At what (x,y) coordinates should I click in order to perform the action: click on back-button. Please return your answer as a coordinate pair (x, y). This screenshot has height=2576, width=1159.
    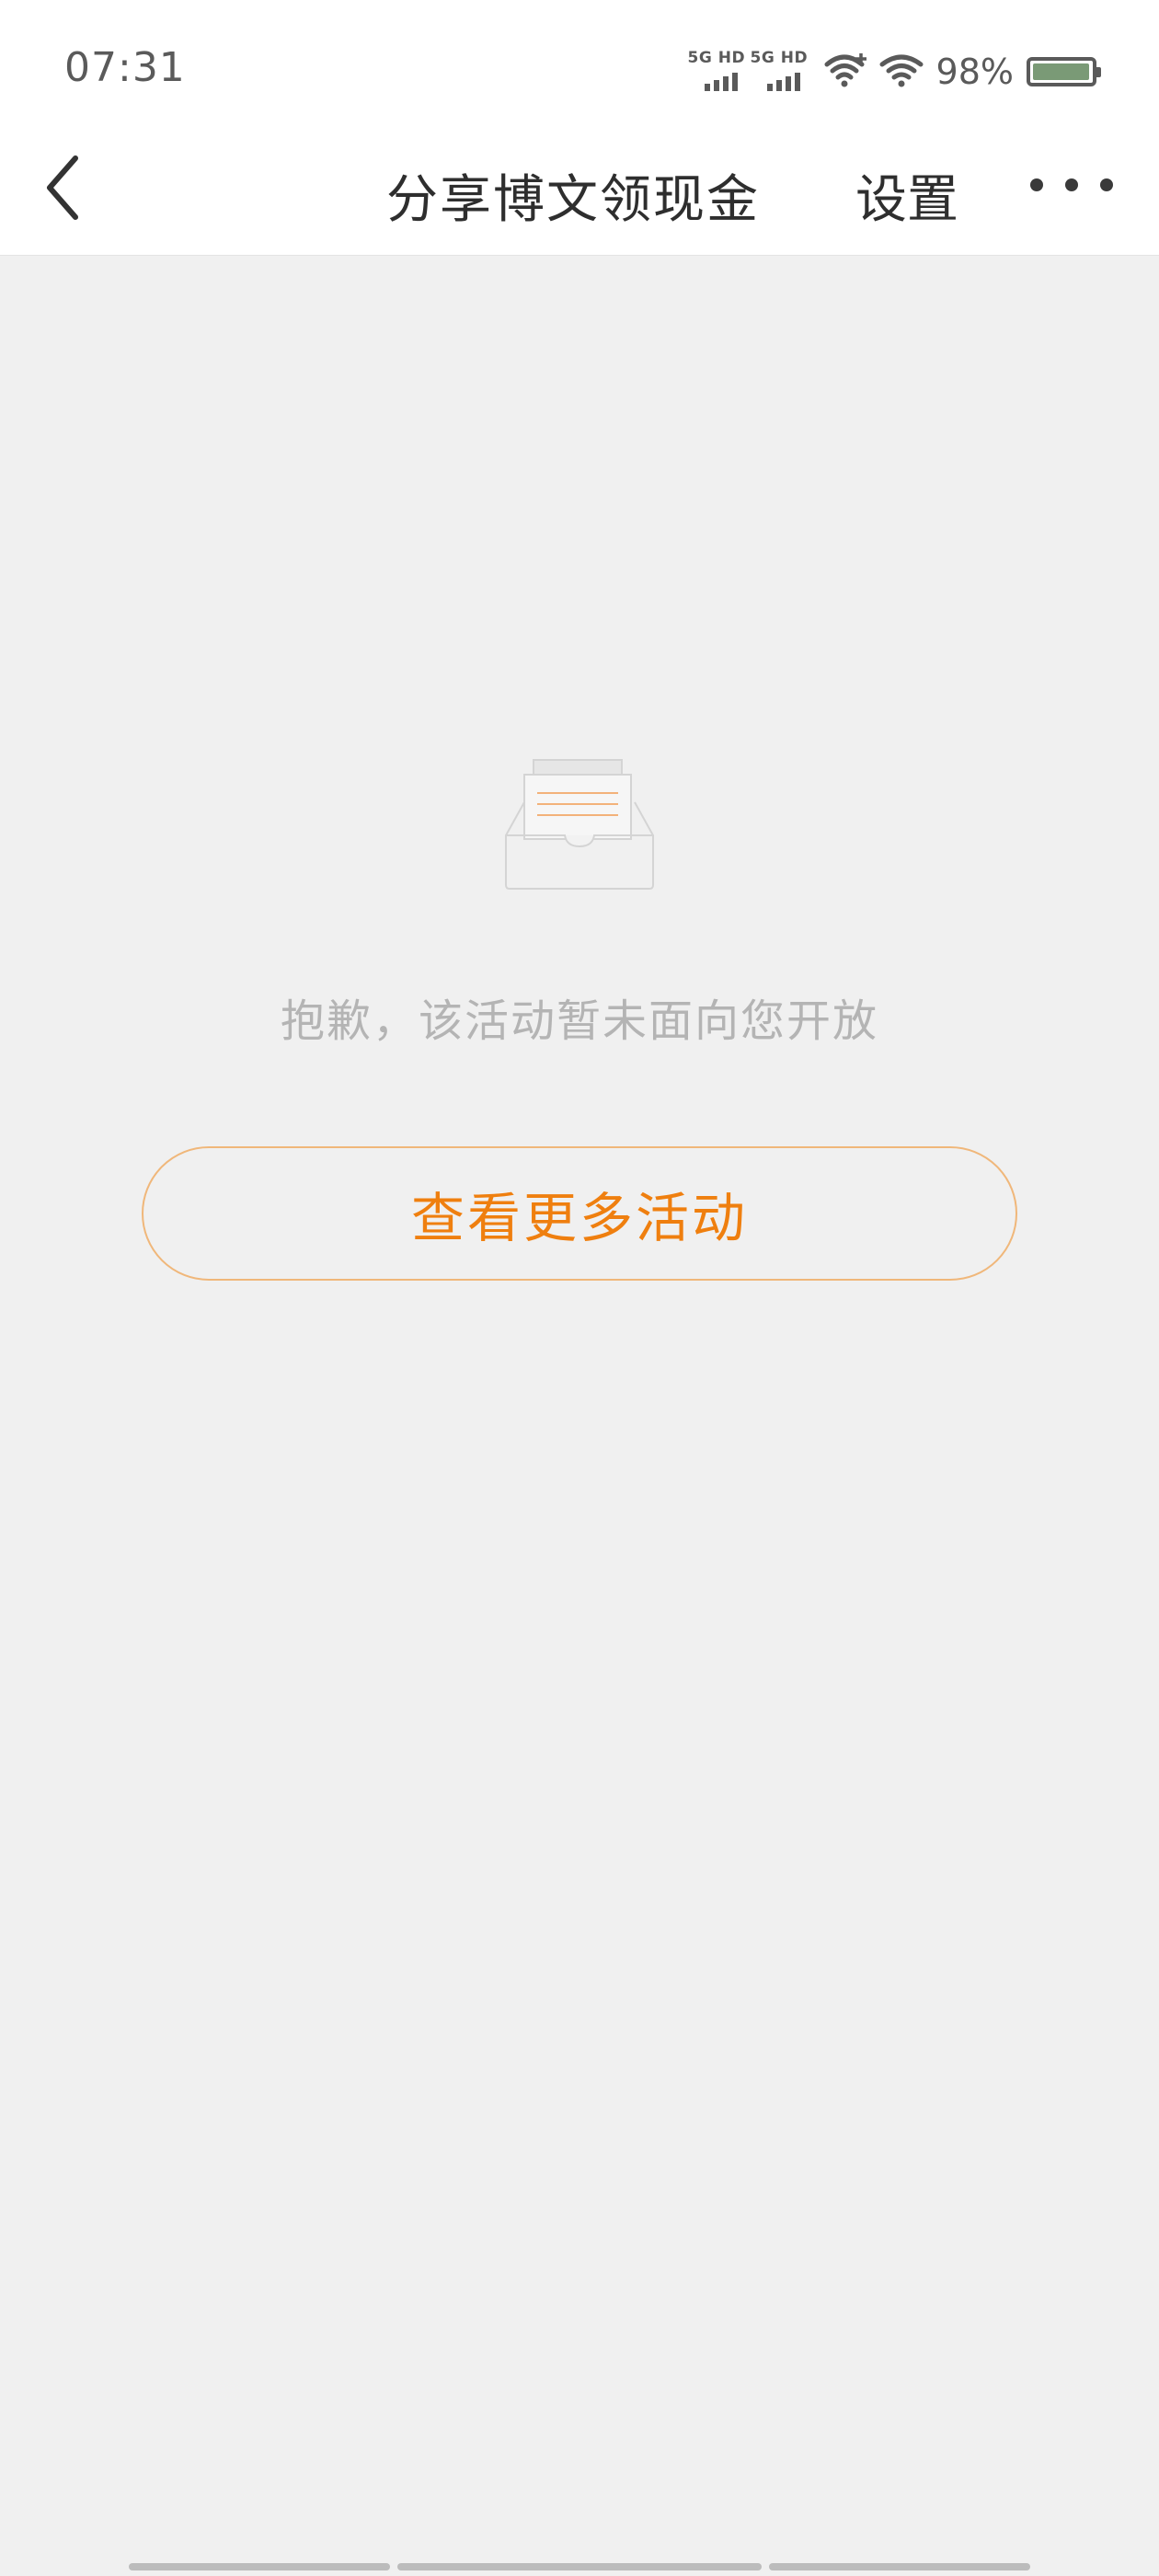
    Looking at the image, I should click on (62, 187).